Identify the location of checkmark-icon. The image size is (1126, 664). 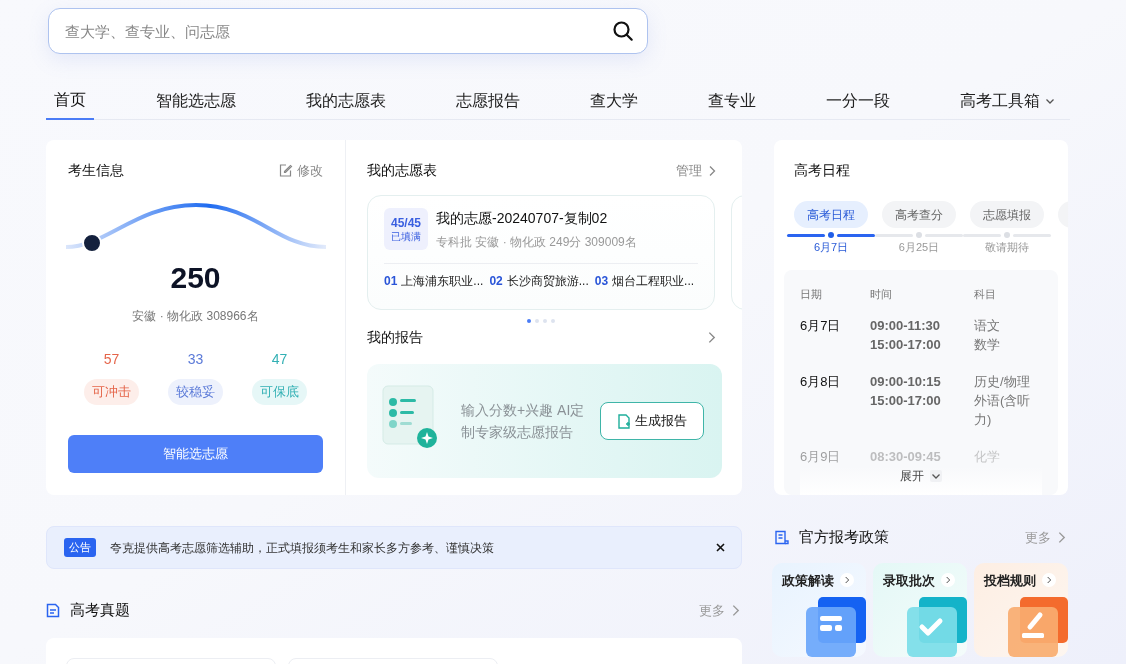
(937, 626).